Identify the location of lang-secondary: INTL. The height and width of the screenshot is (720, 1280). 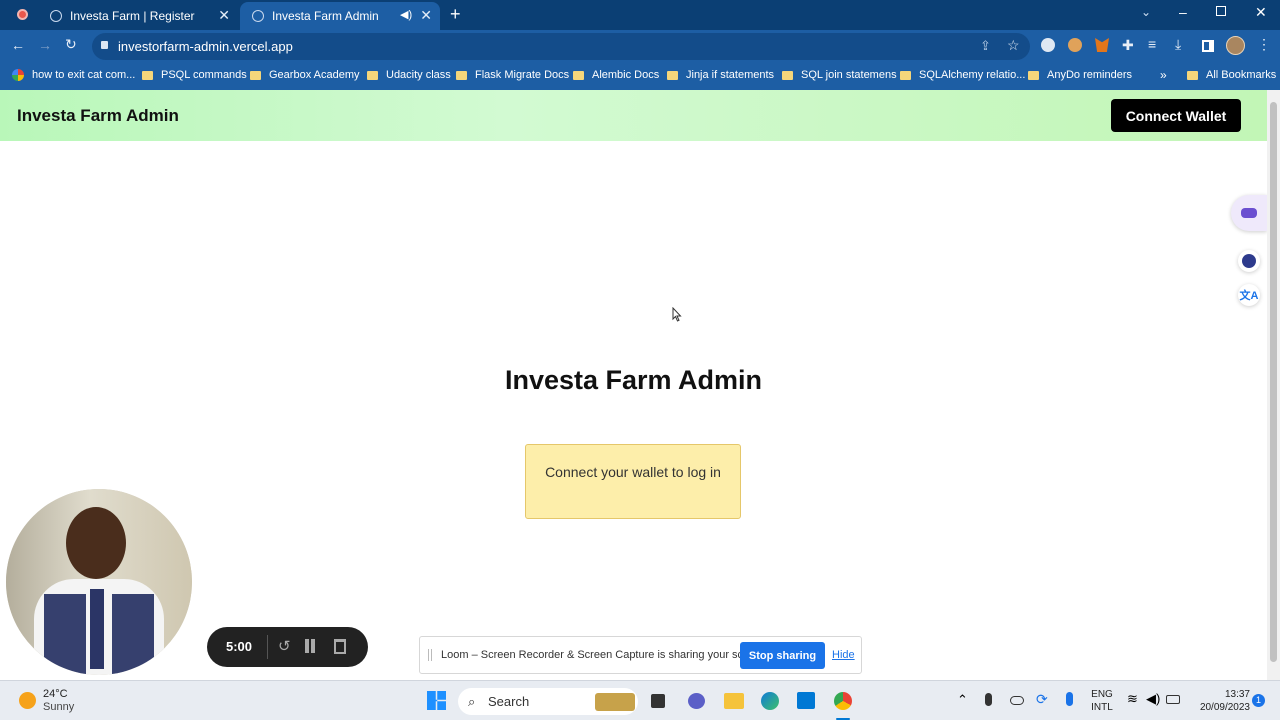
(1102, 707).